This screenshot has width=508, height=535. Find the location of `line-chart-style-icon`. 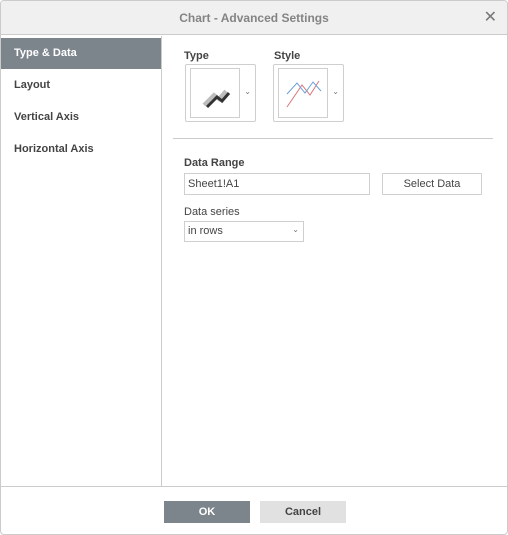

line-chart-style-icon is located at coordinates (303, 93).